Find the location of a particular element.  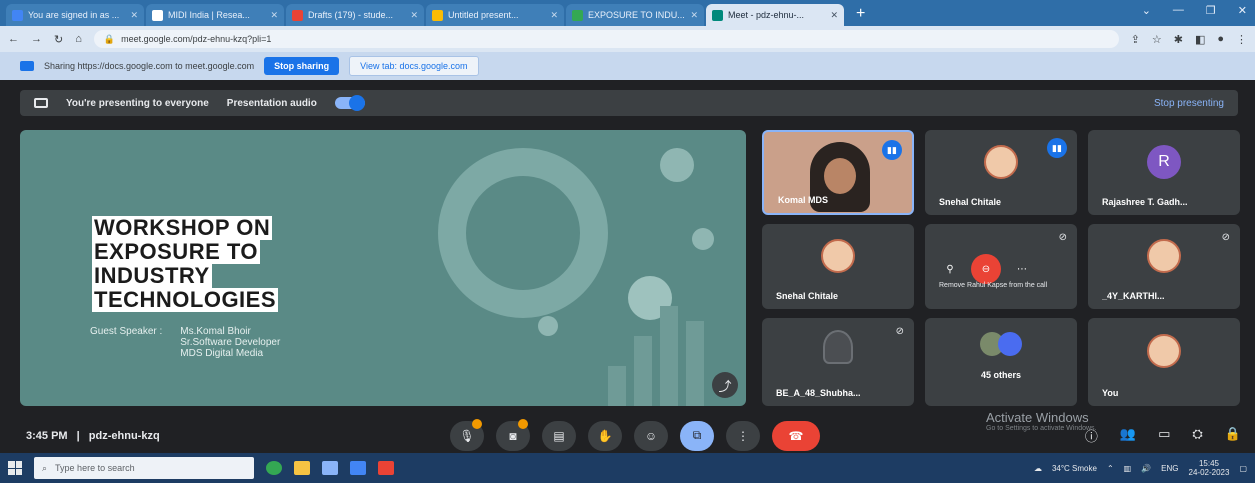

browser-tab: EXPOSURE TO INDU... ✕ is located at coordinates (635, 15).